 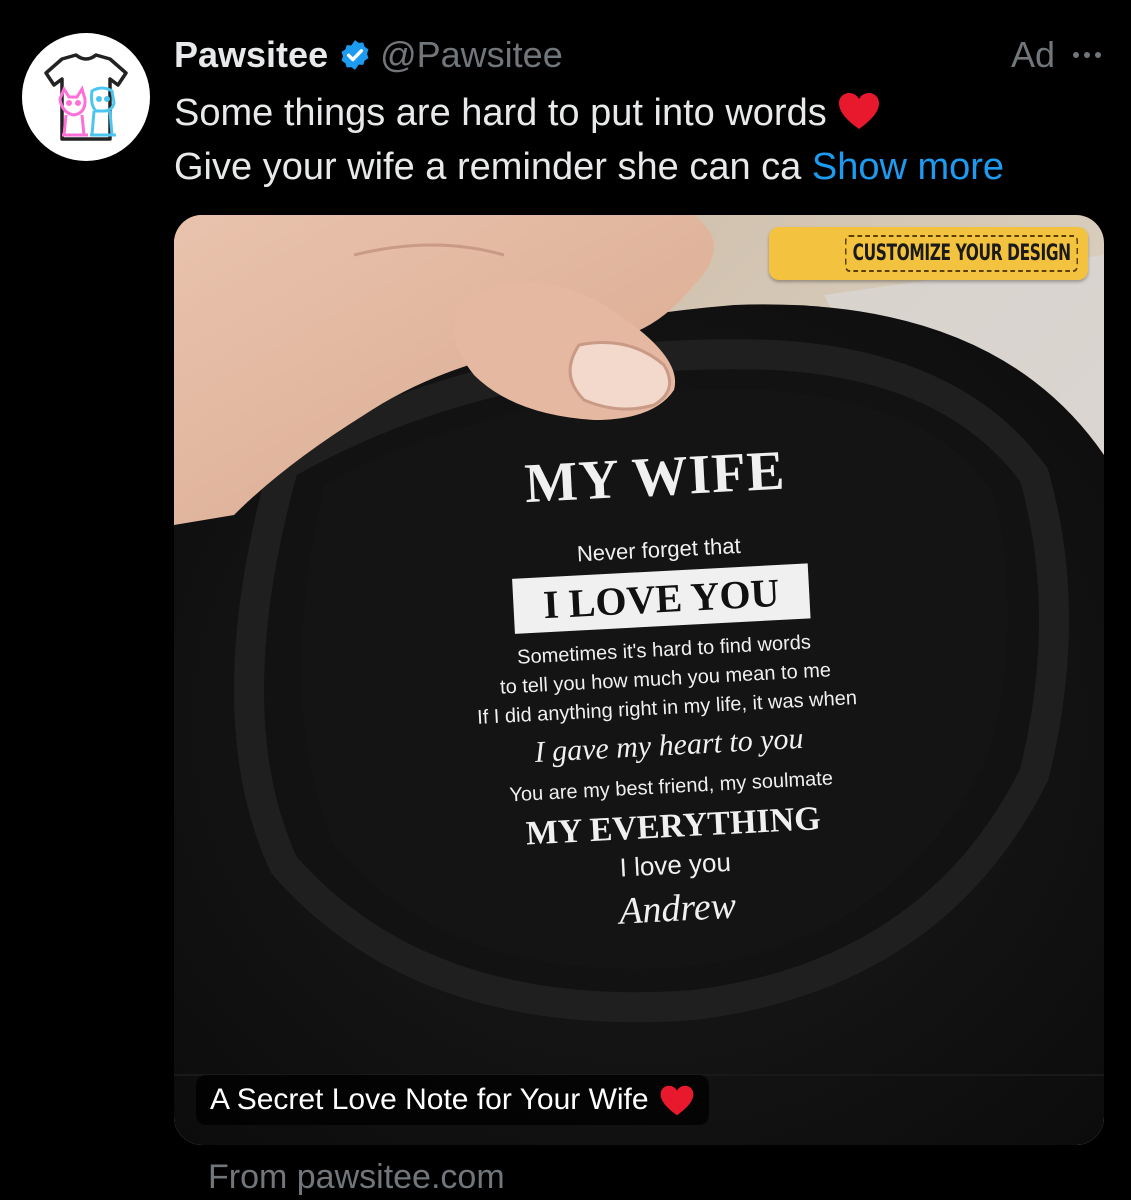 What do you see at coordinates (356, 1177) in the screenshot?
I see `source-link: From pawsitee.com` at bounding box center [356, 1177].